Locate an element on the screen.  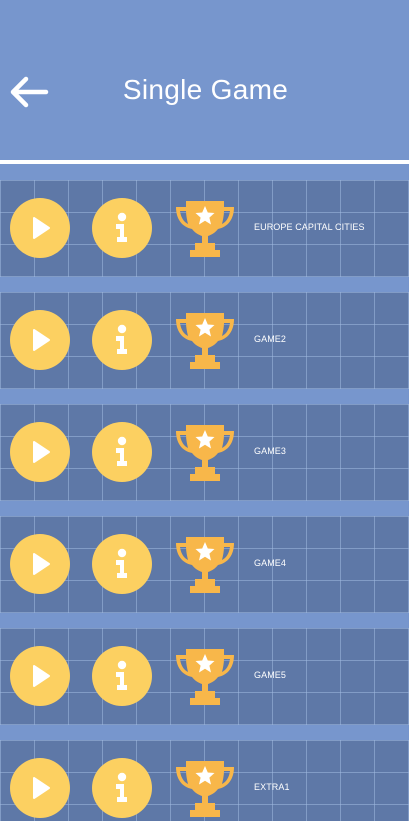
page-title: Single Game is located at coordinates (205, 89).